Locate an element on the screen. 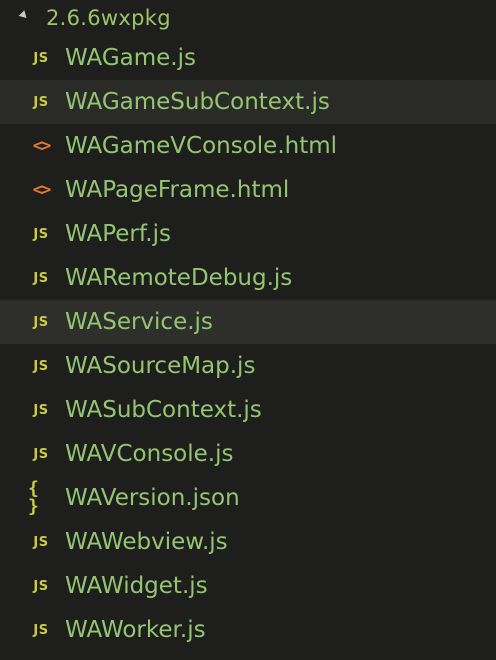  file-item: JS WAWidget.js is located at coordinates (248, 586).